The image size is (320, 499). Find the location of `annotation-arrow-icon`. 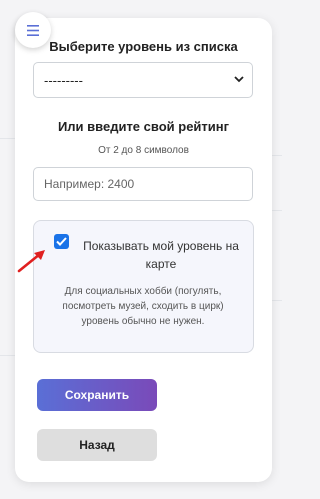

annotation-arrow-icon is located at coordinates (31, 261).